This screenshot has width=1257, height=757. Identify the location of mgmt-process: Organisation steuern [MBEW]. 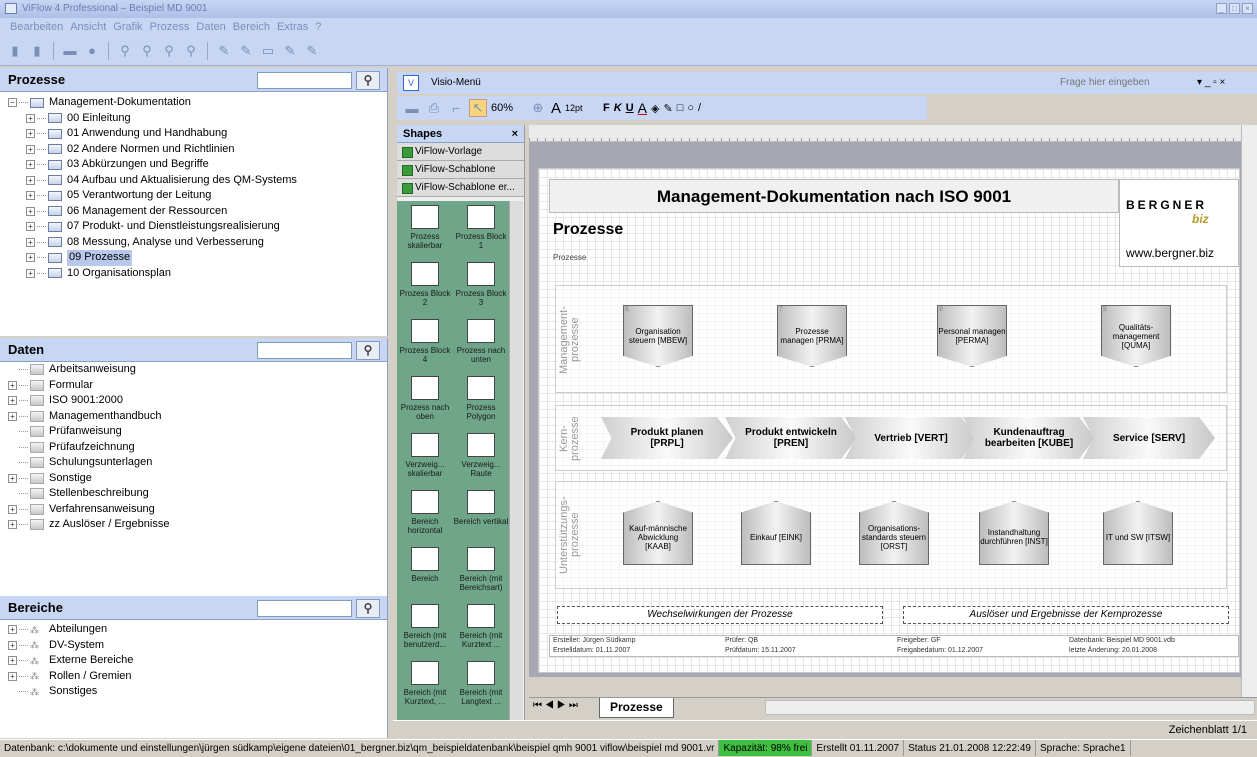
(658, 336).